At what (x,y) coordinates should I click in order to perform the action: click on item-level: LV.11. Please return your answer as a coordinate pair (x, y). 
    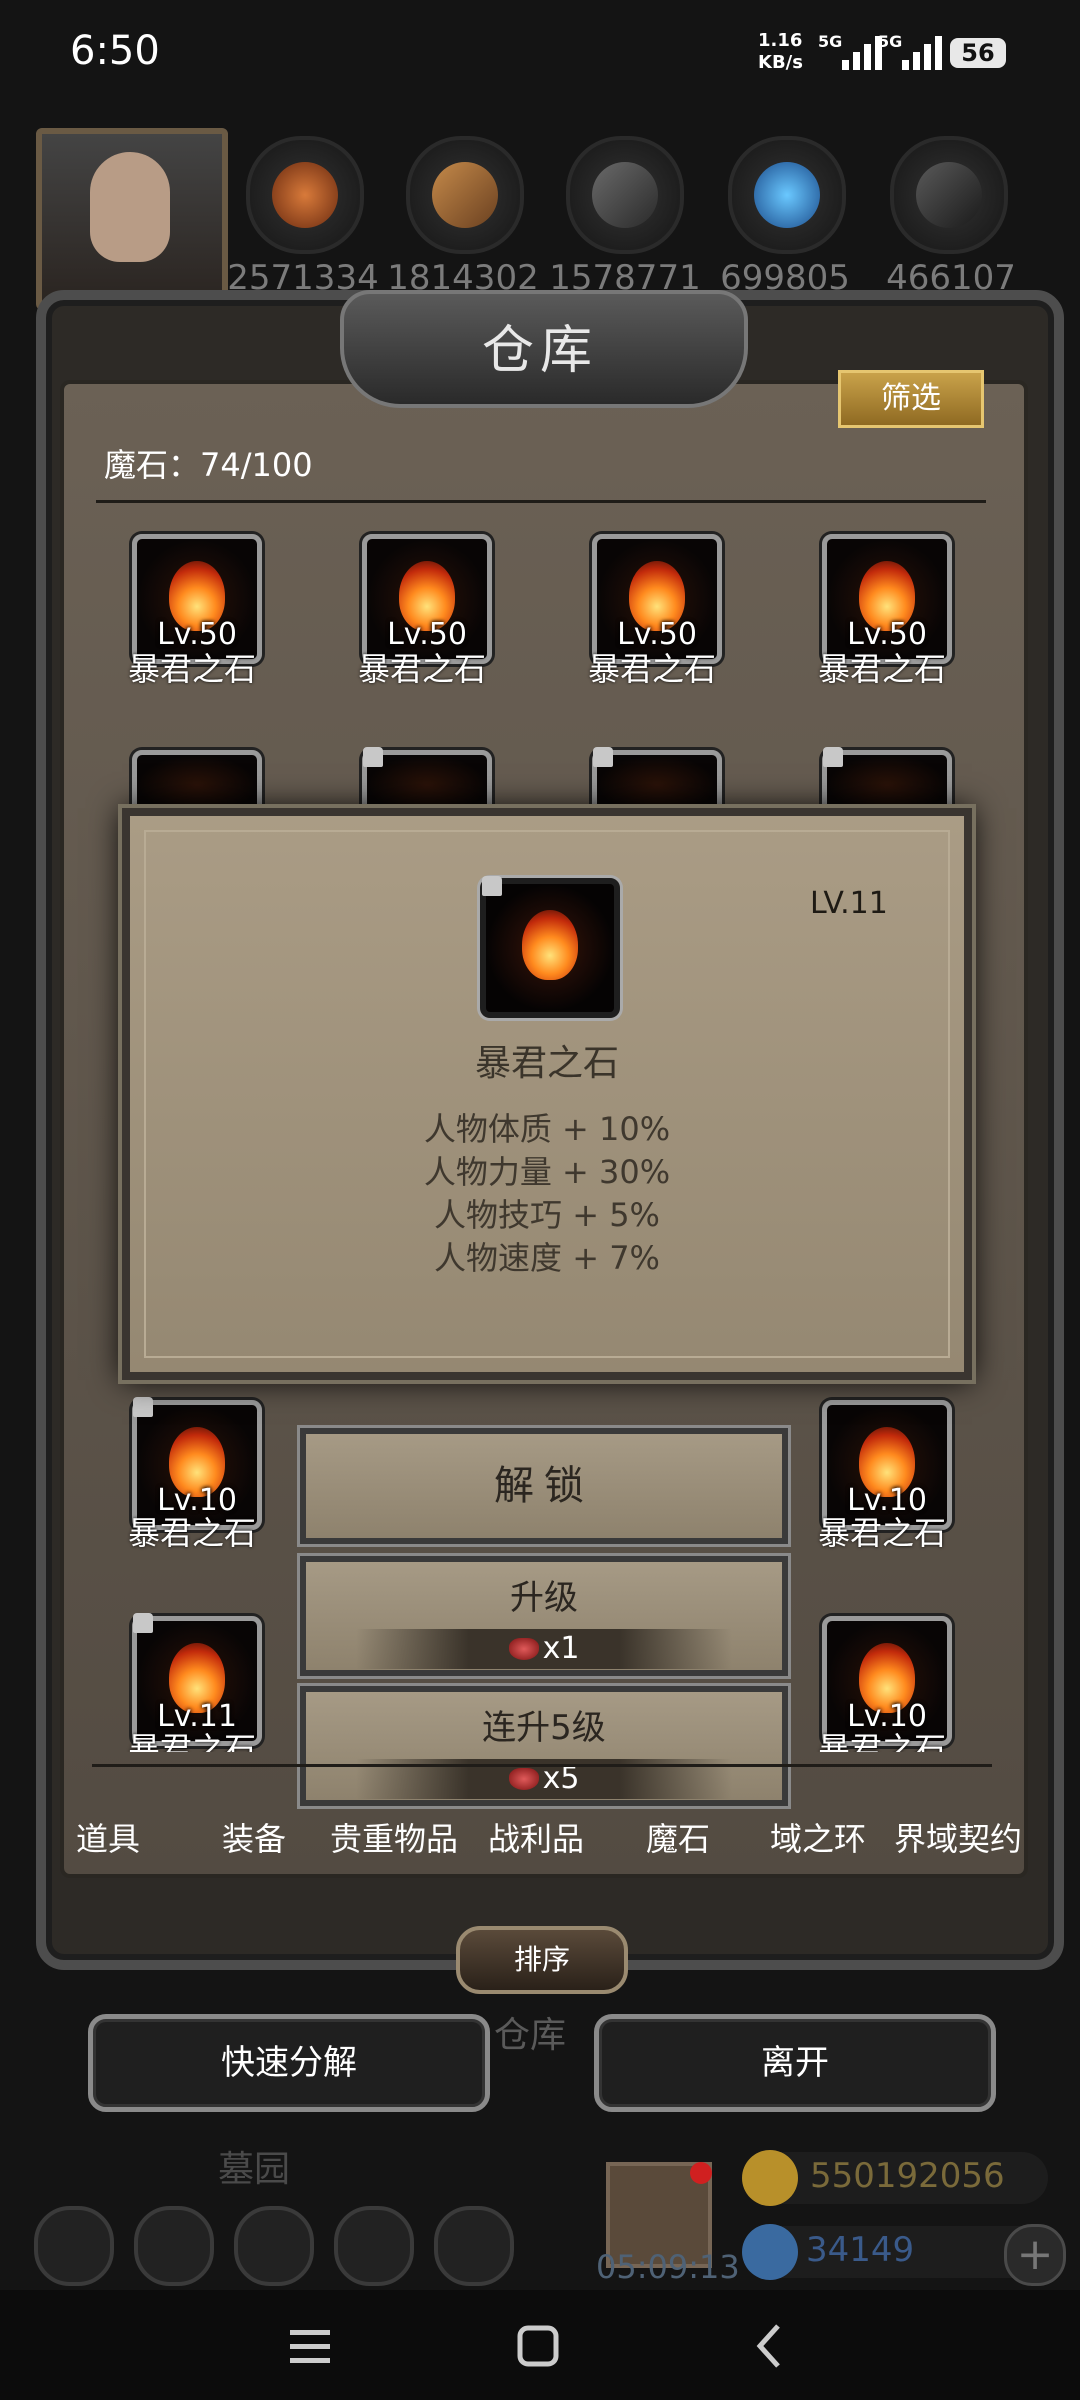
    Looking at the image, I should click on (849, 903).